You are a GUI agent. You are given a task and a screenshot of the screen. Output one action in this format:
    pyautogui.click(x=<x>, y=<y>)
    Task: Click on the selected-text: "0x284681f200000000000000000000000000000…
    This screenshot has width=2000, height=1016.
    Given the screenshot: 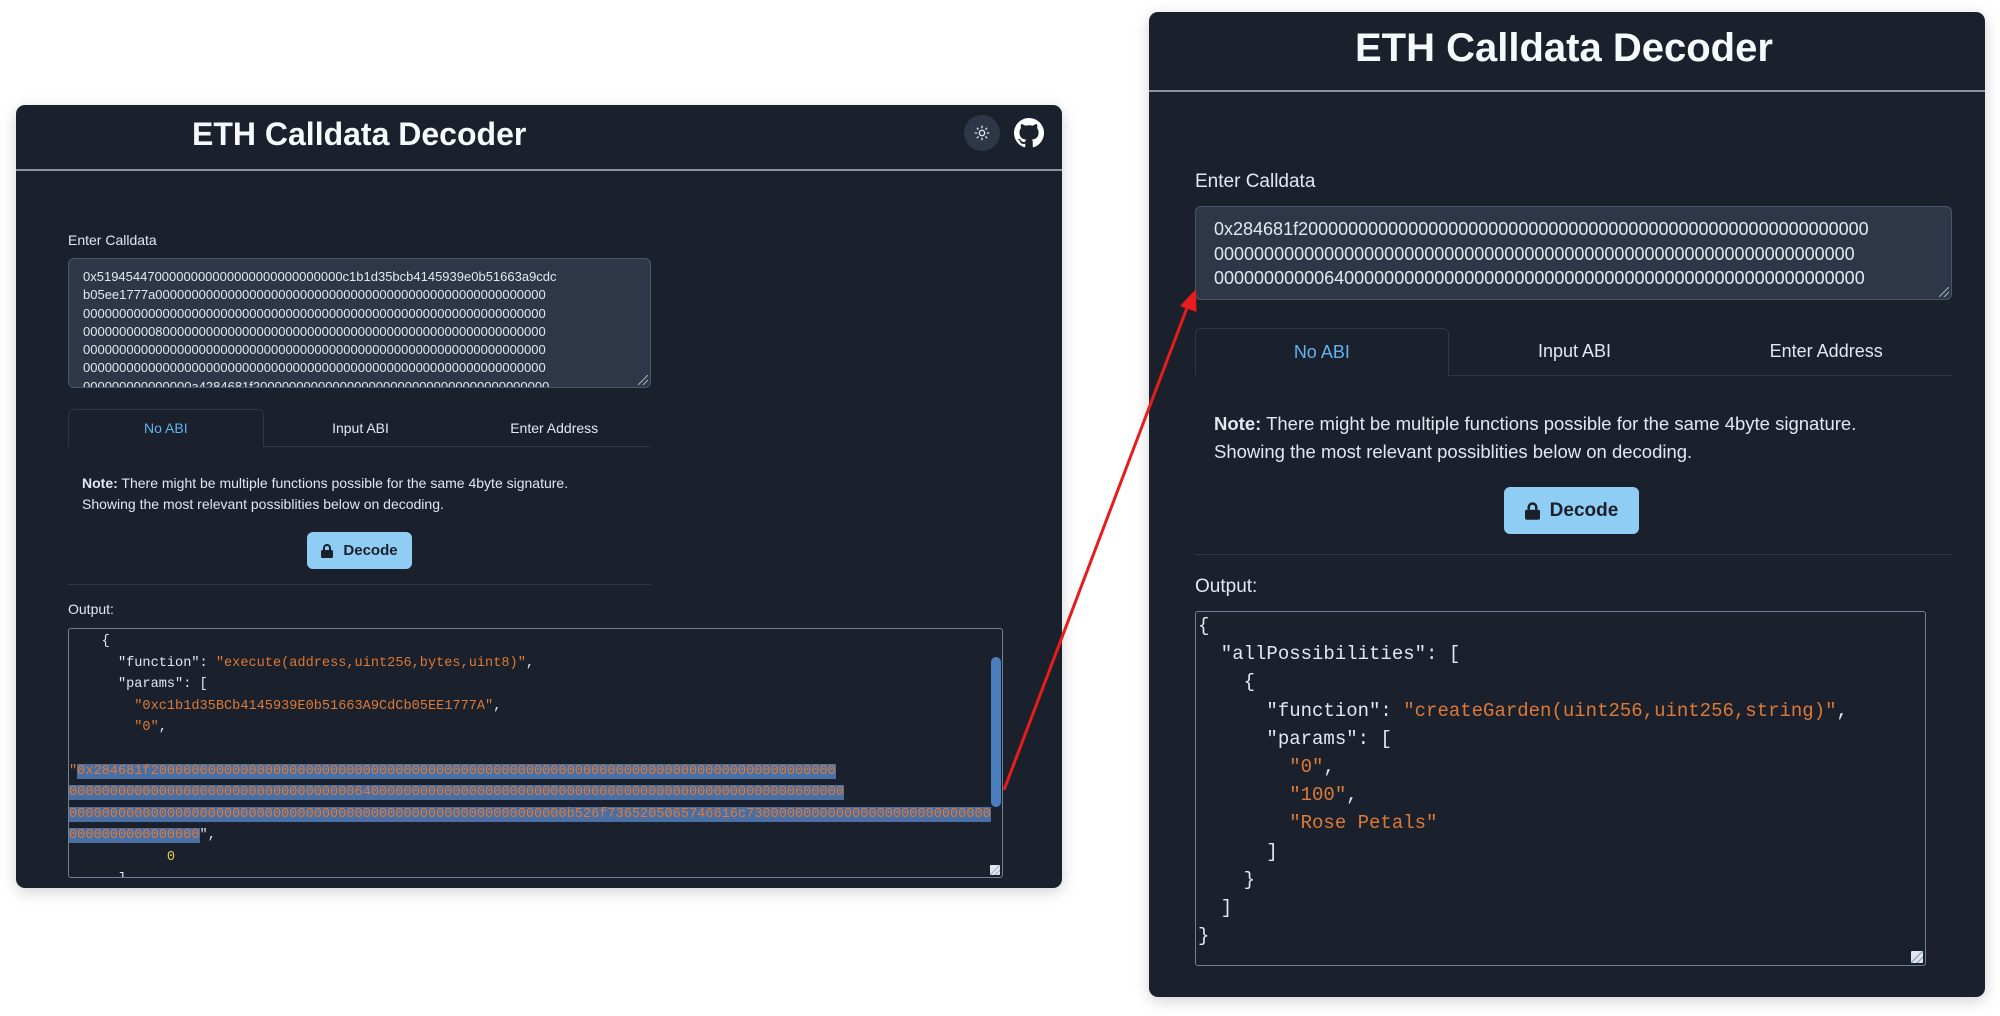 What is the action you would take?
    pyautogui.click(x=452, y=771)
    